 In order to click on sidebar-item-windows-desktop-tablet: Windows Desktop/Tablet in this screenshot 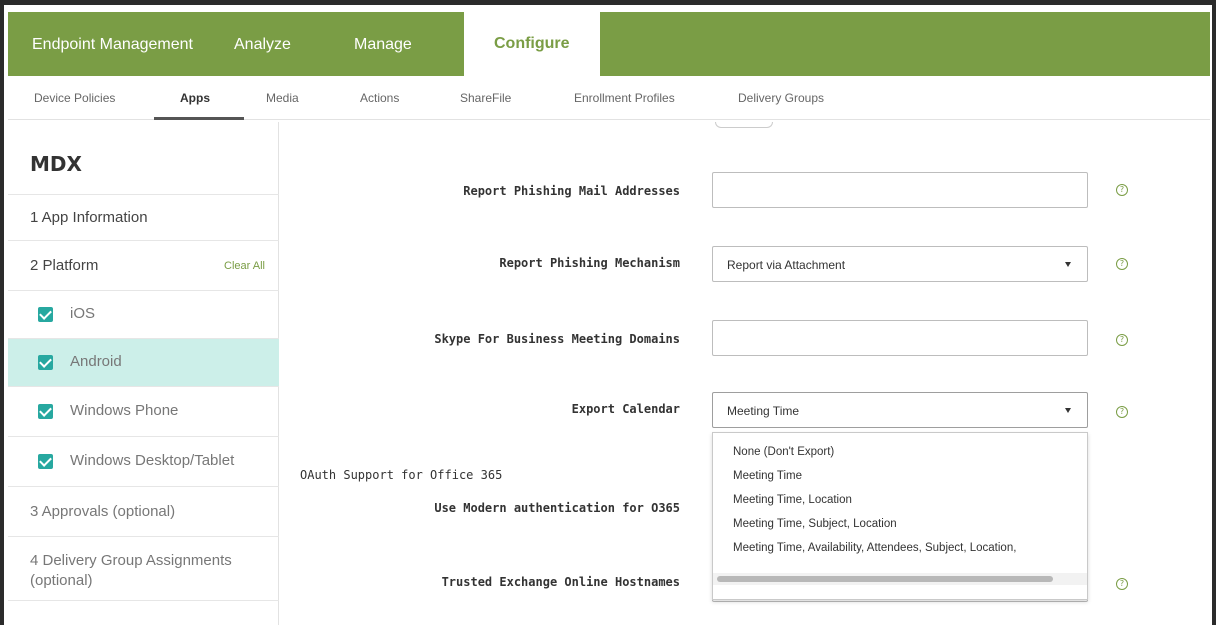, I will do `click(143, 461)`.